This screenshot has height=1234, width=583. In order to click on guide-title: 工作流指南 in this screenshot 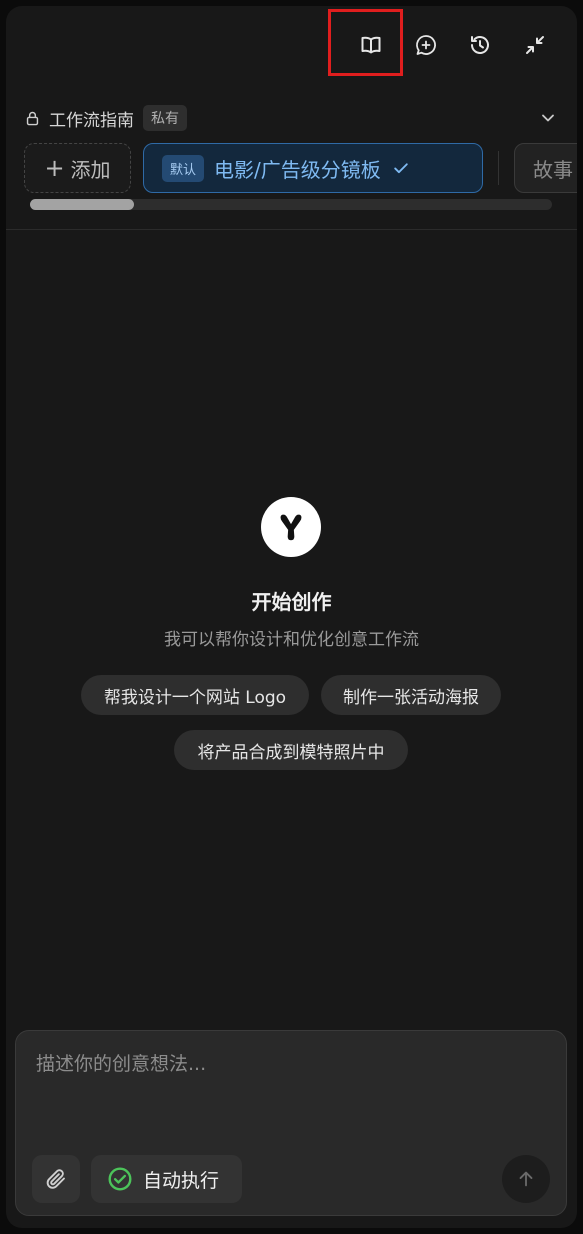, I will do `click(91, 120)`.